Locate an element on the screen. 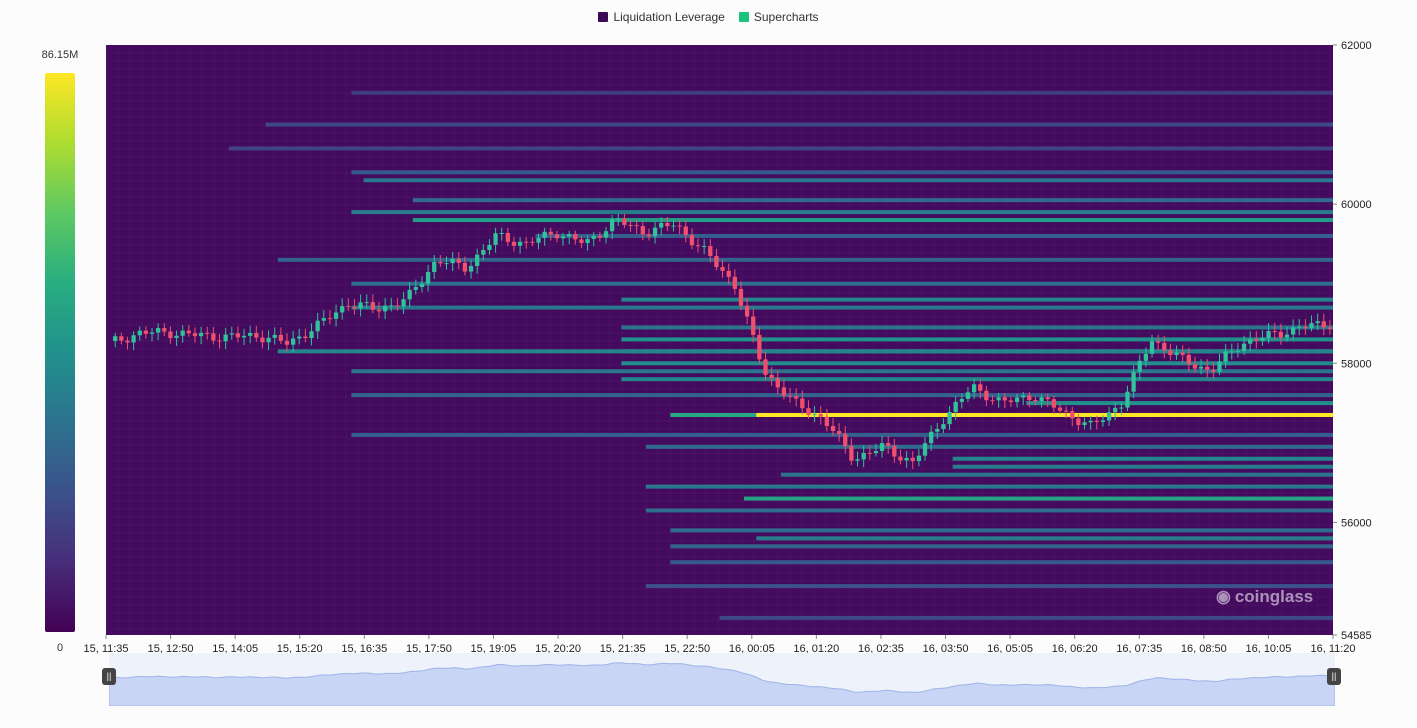 This screenshot has height=728, width=1417. navigator-handle-right: || is located at coordinates (1334, 676).